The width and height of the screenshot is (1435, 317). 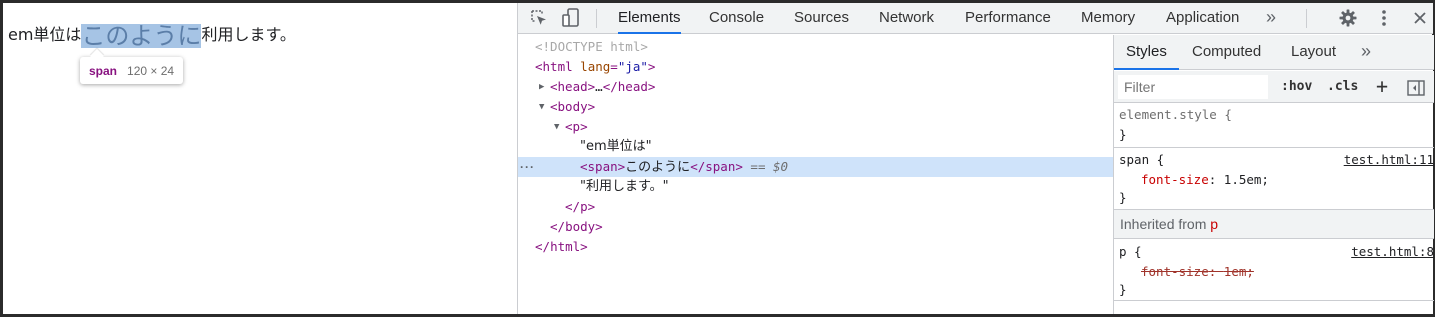 What do you see at coordinates (1274, 126) in the screenshot?
I see `rule-element-style: element.style { }` at bounding box center [1274, 126].